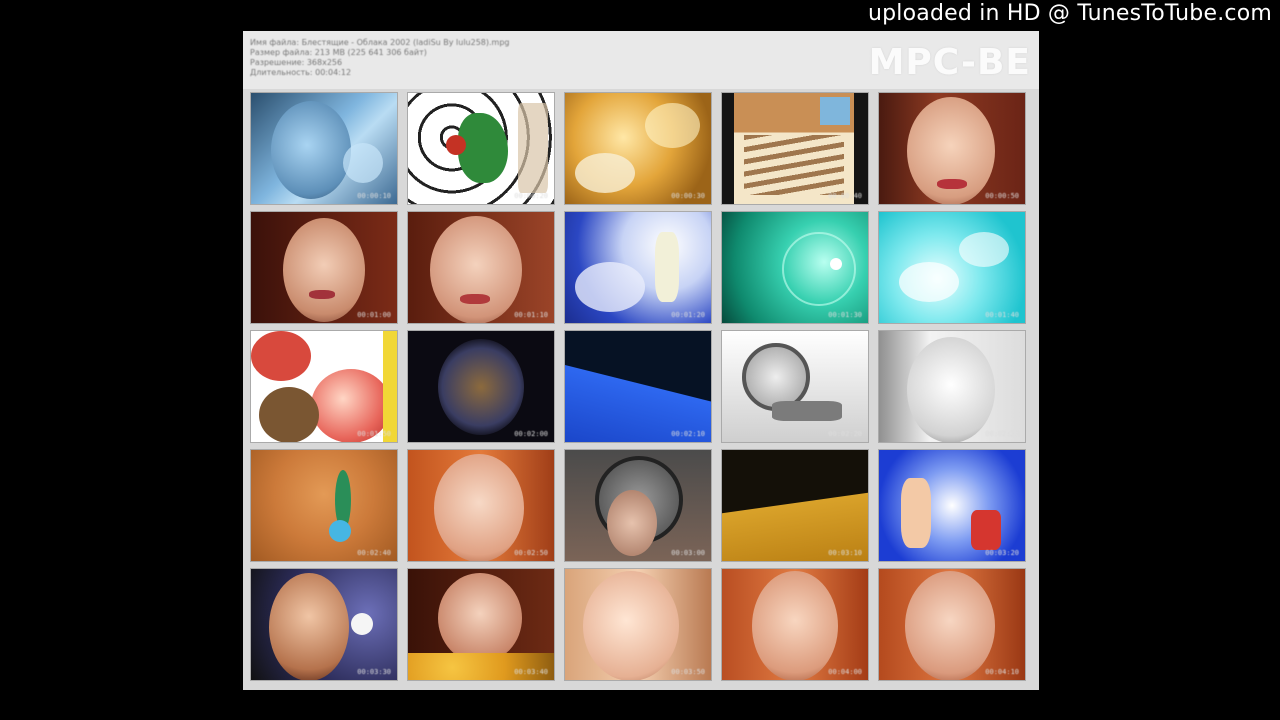  I want to click on video-thumbnail: 00:00:10, so click(324, 148).